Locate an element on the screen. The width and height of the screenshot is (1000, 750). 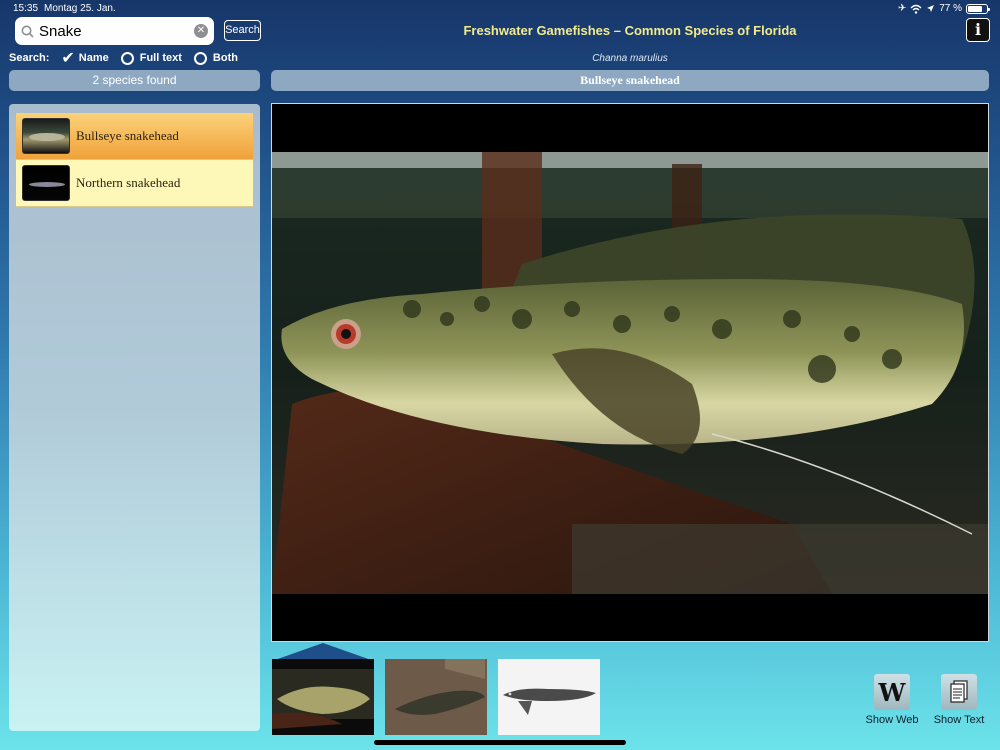
results-count: 2 species found is located at coordinates (134, 80).